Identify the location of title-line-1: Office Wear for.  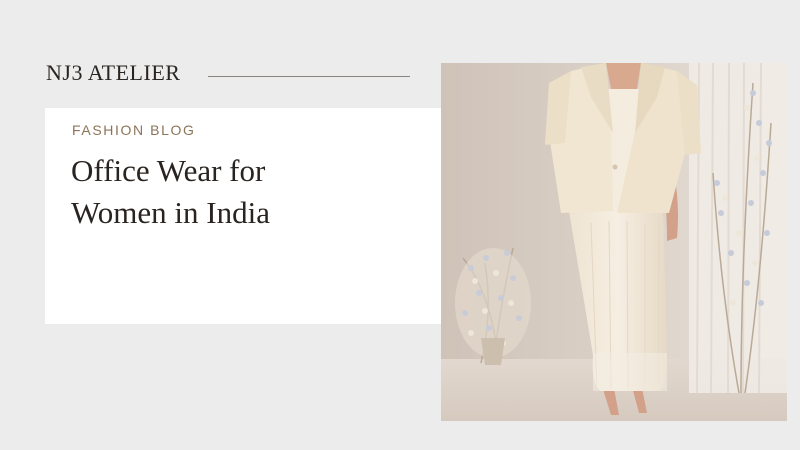
(168, 170).